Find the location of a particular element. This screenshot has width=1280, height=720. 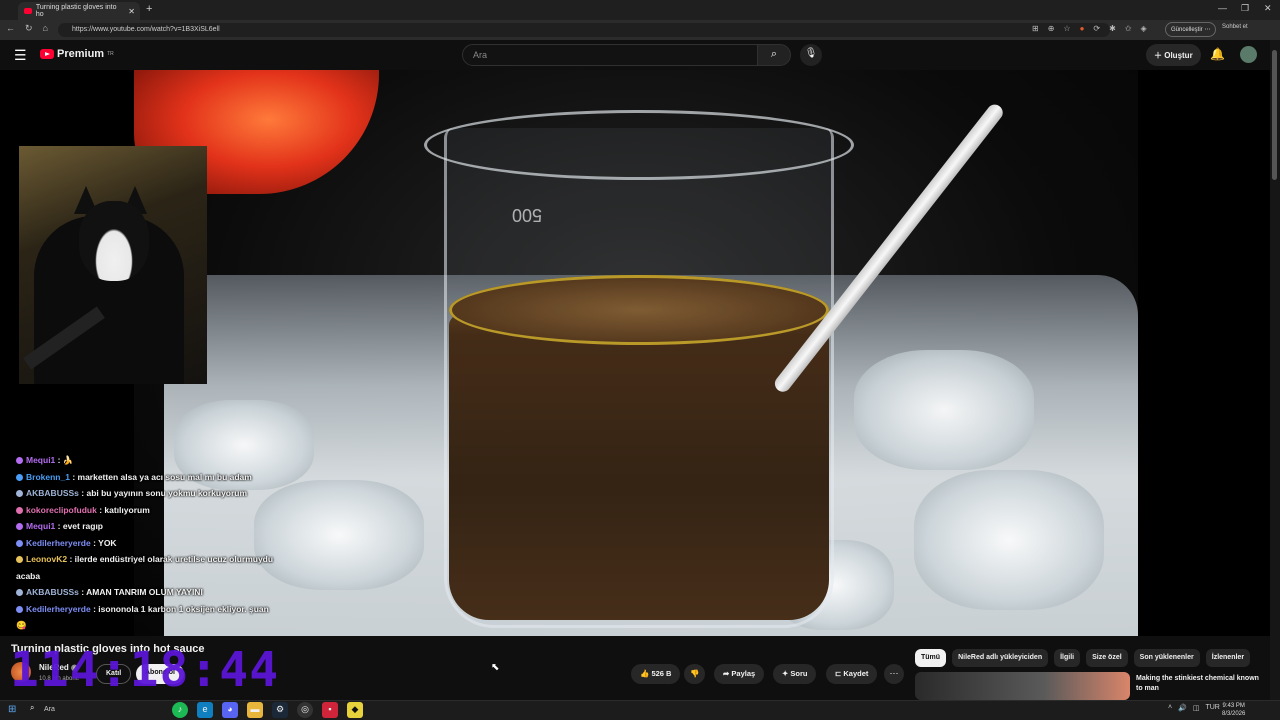

share-label: Paylaş is located at coordinates (743, 673).